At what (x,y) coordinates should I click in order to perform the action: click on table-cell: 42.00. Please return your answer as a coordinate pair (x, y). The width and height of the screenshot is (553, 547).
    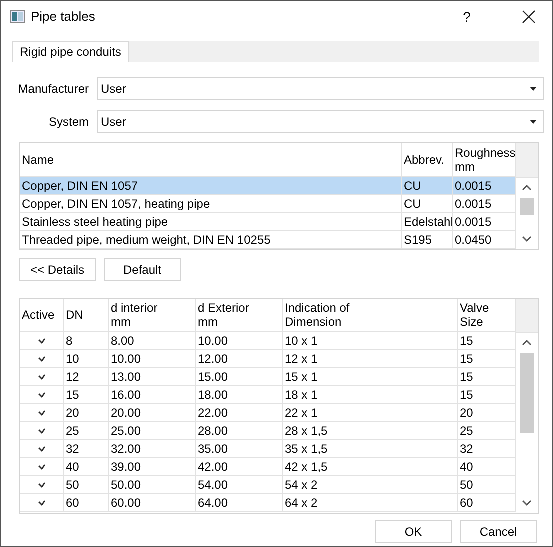
    Looking at the image, I should click on (239, 467).